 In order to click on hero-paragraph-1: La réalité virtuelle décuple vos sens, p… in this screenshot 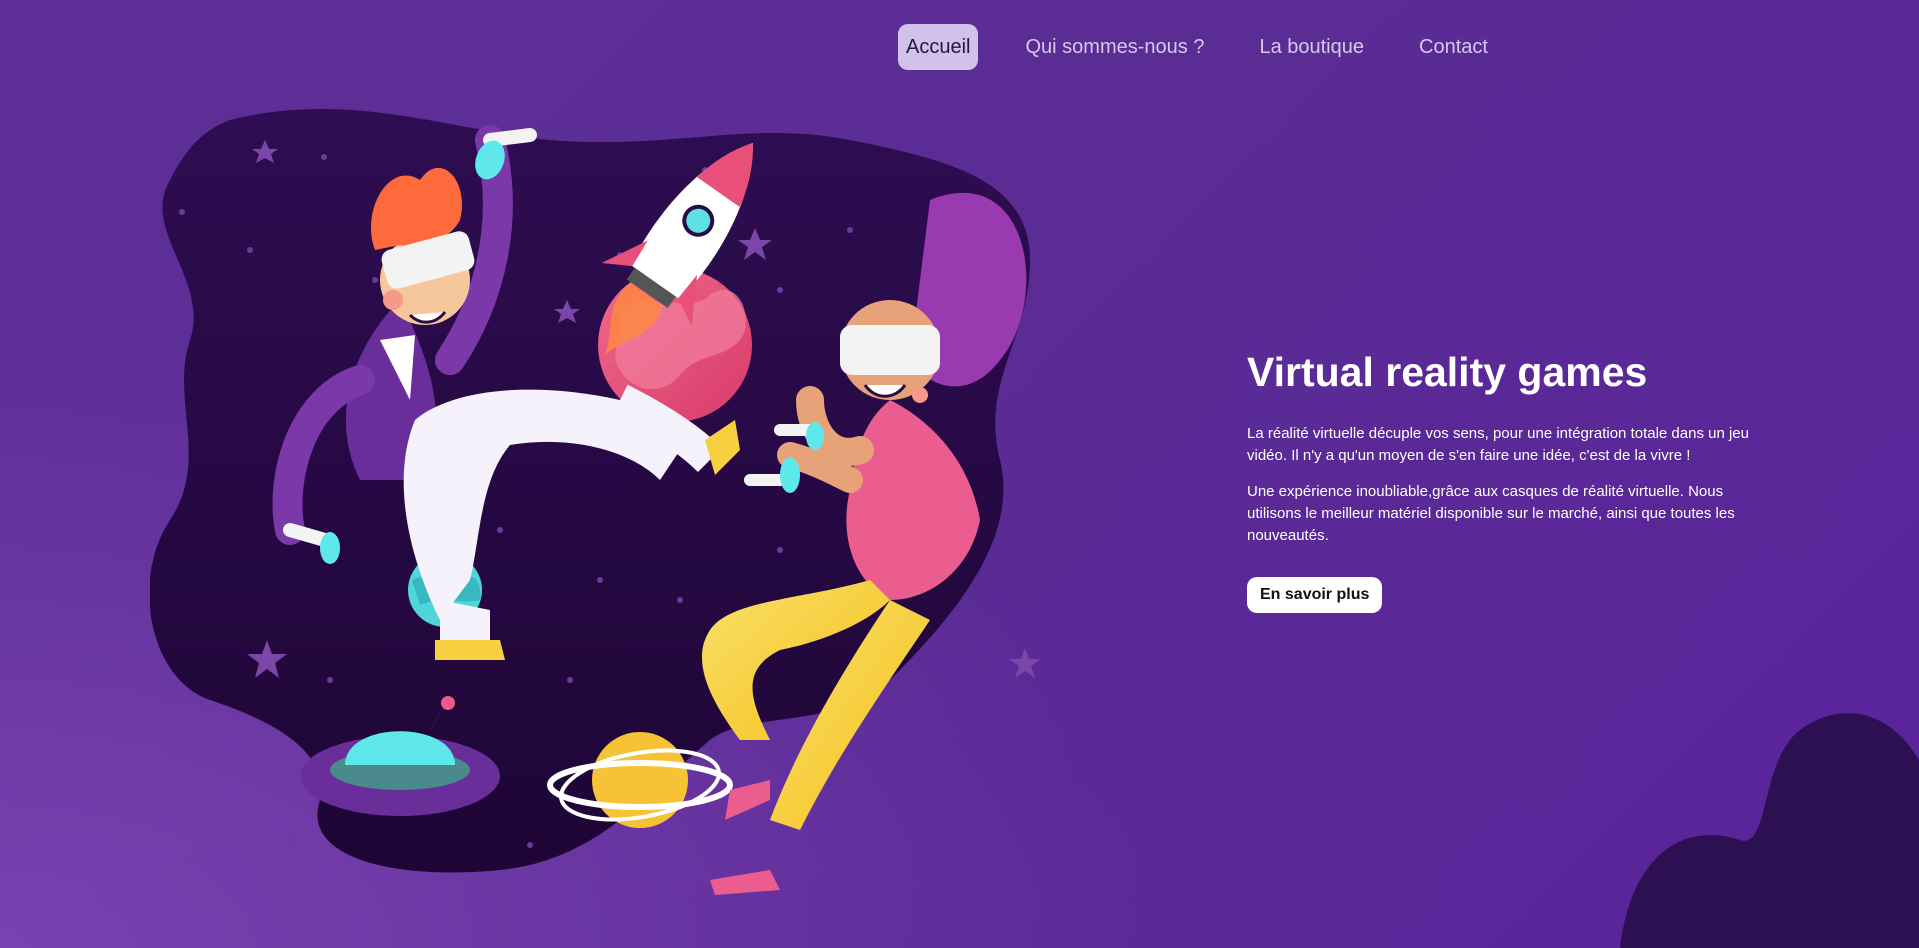, I will do `click(1498, 445)`.